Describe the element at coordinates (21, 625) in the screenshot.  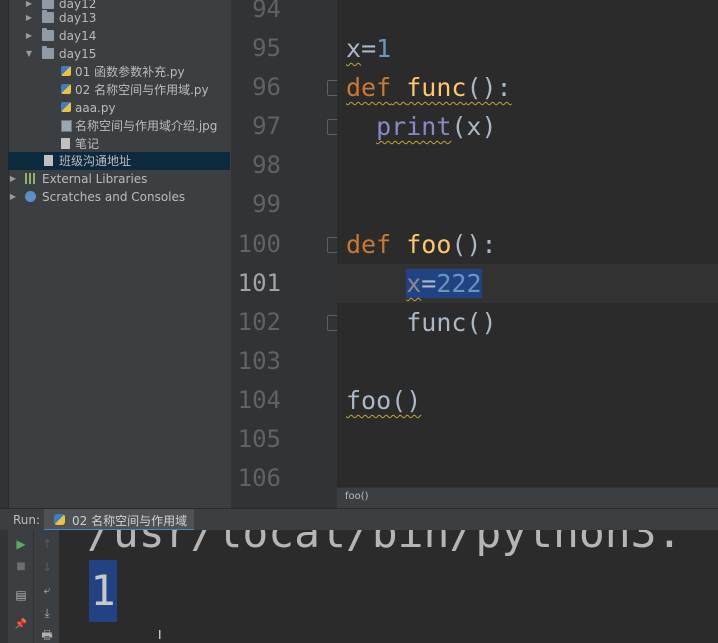
I see `pin-tab-icon: 📌` at that location.